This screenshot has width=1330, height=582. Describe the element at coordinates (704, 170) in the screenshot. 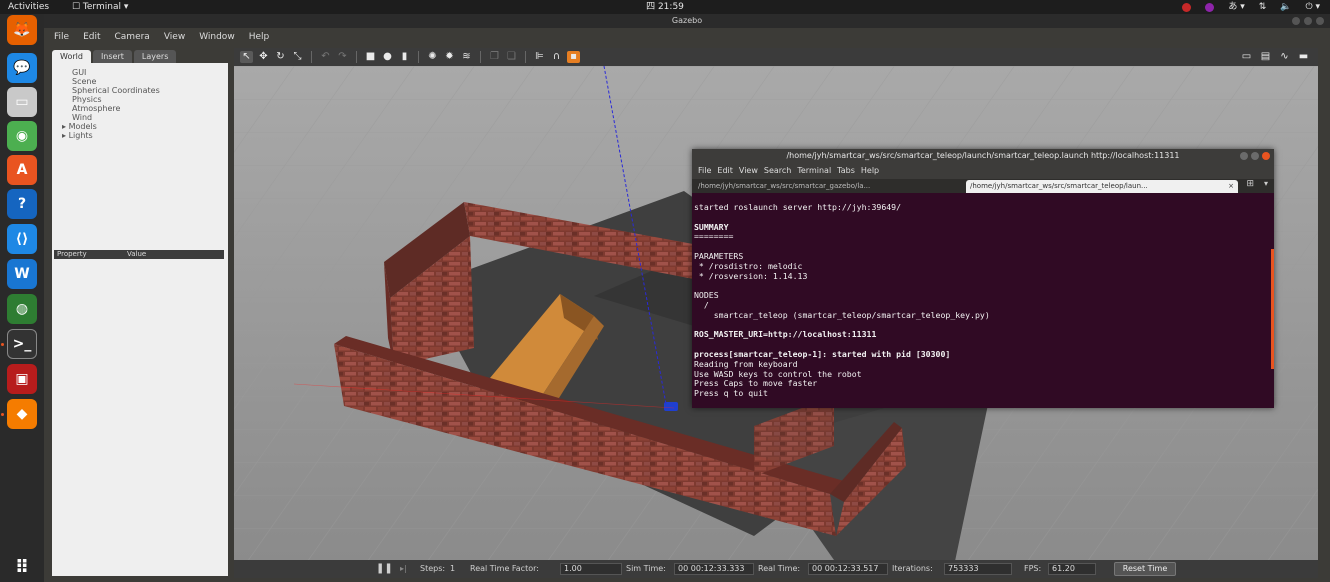

I see `terminal-menu-file: File` at that location.